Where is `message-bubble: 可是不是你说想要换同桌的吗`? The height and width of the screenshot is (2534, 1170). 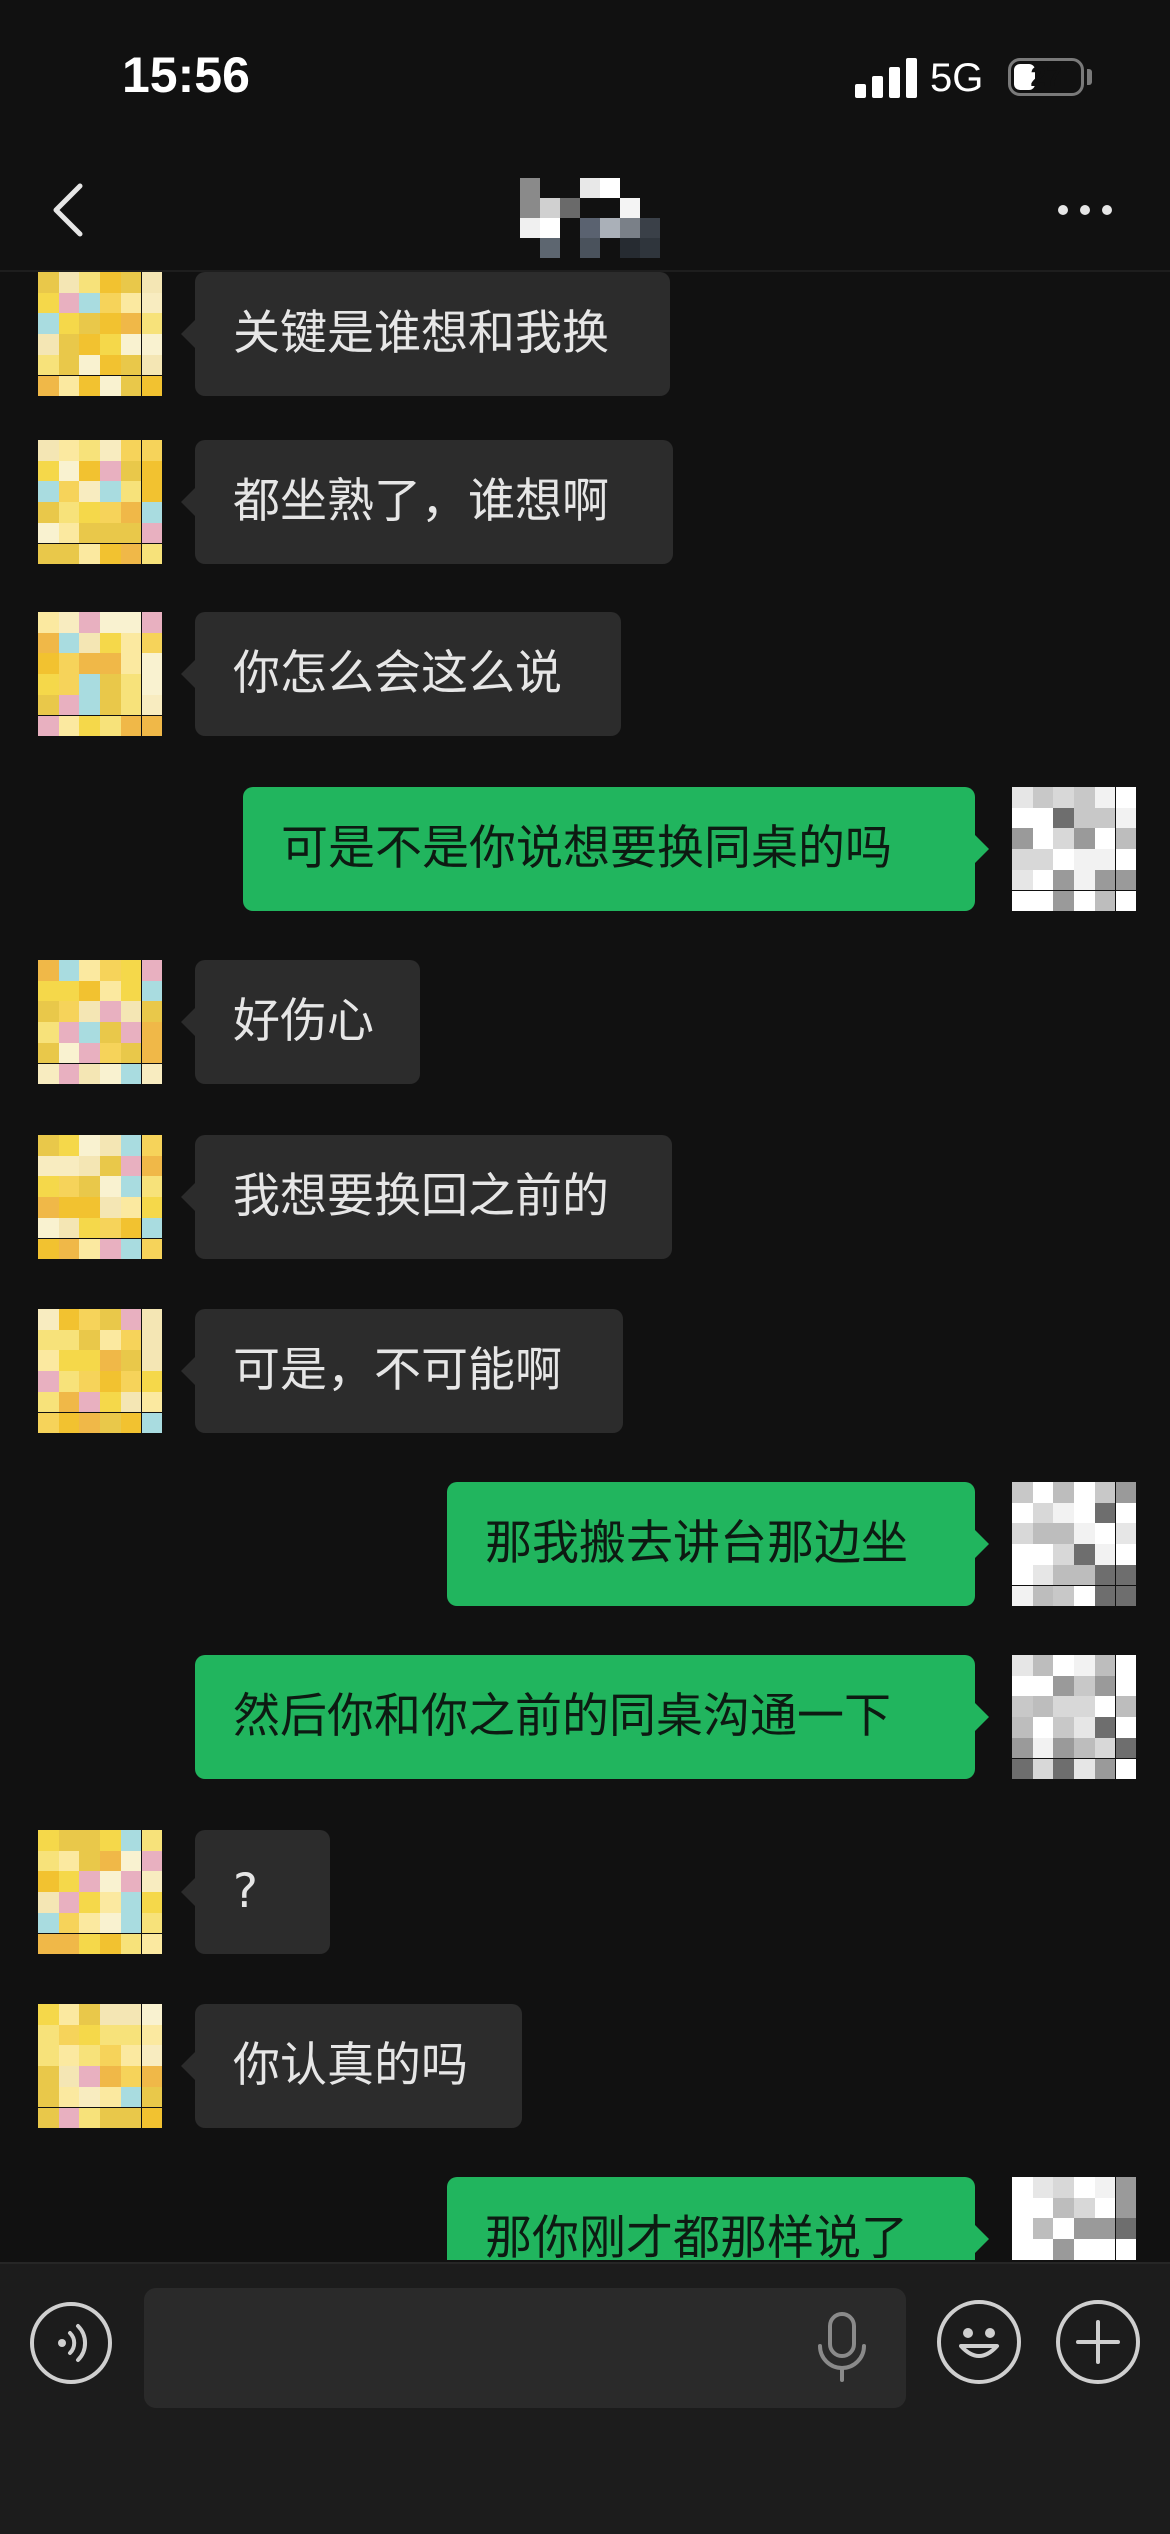
message-bubble: 可是不是你说想要换同桌的吗 is located at coordinates (609, 849).